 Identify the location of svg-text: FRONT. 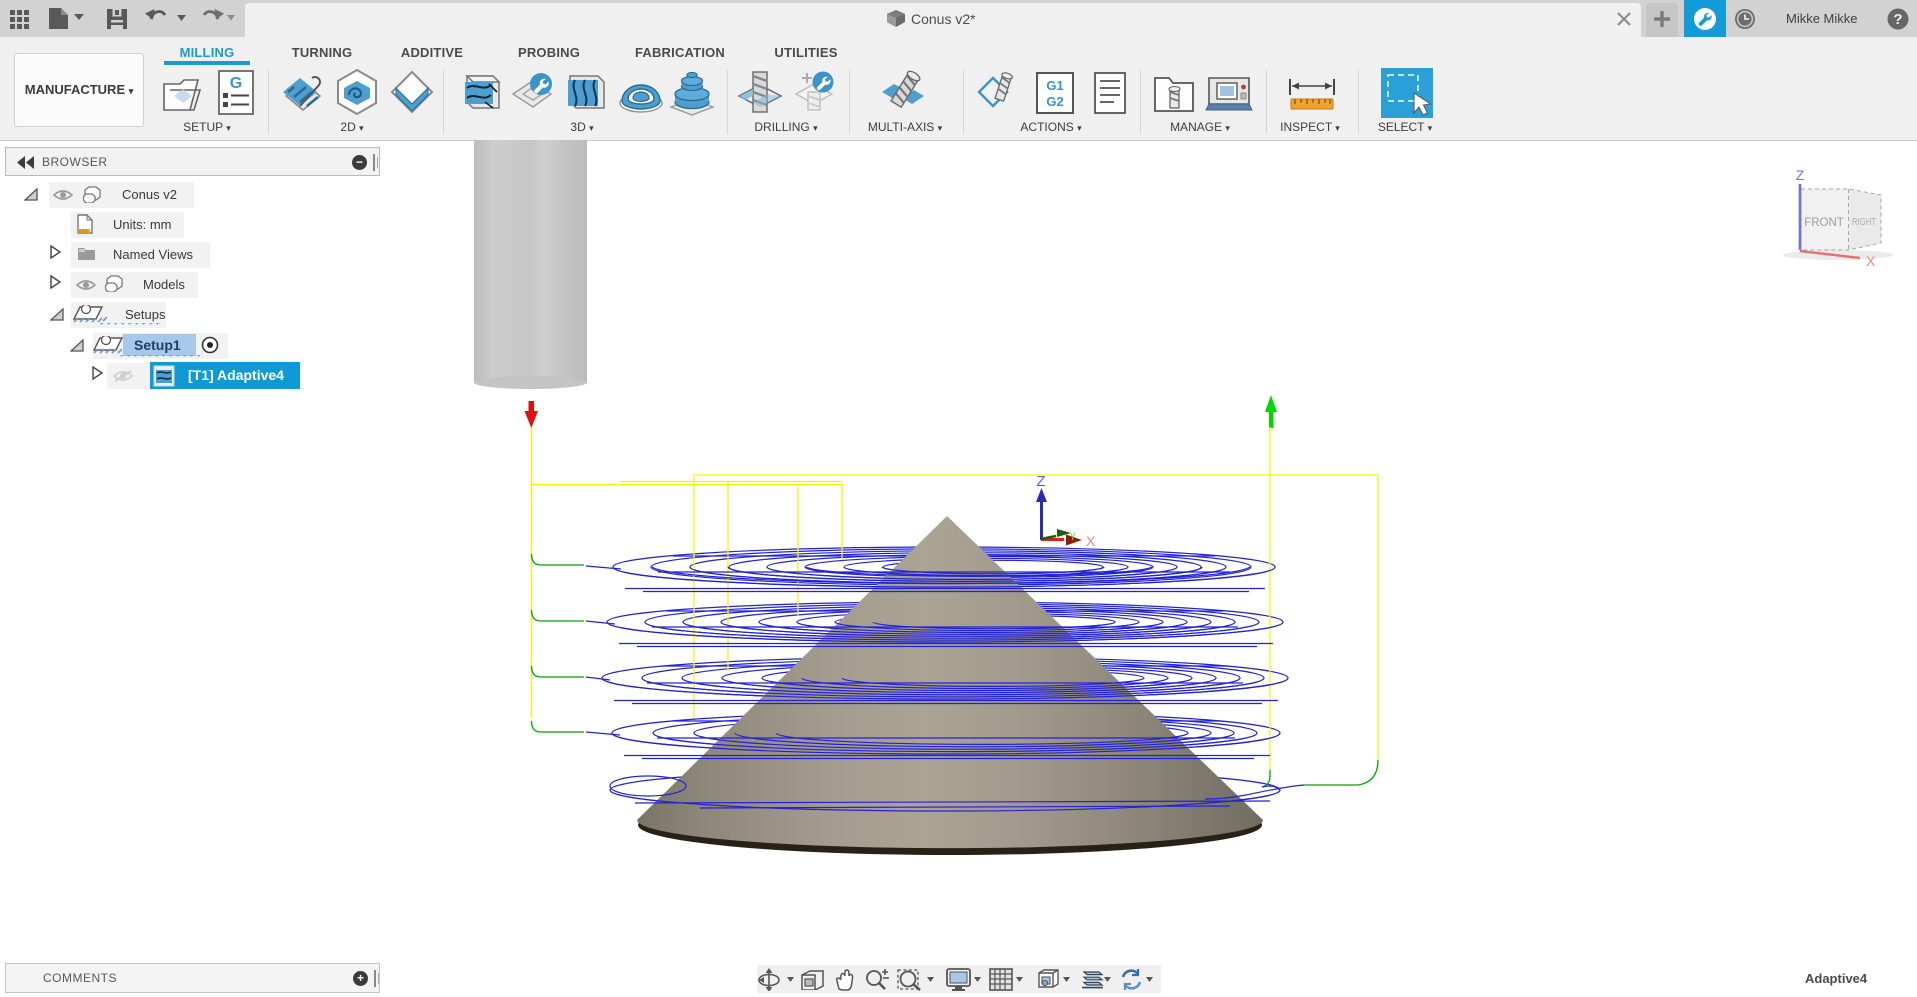
(1824, 223).